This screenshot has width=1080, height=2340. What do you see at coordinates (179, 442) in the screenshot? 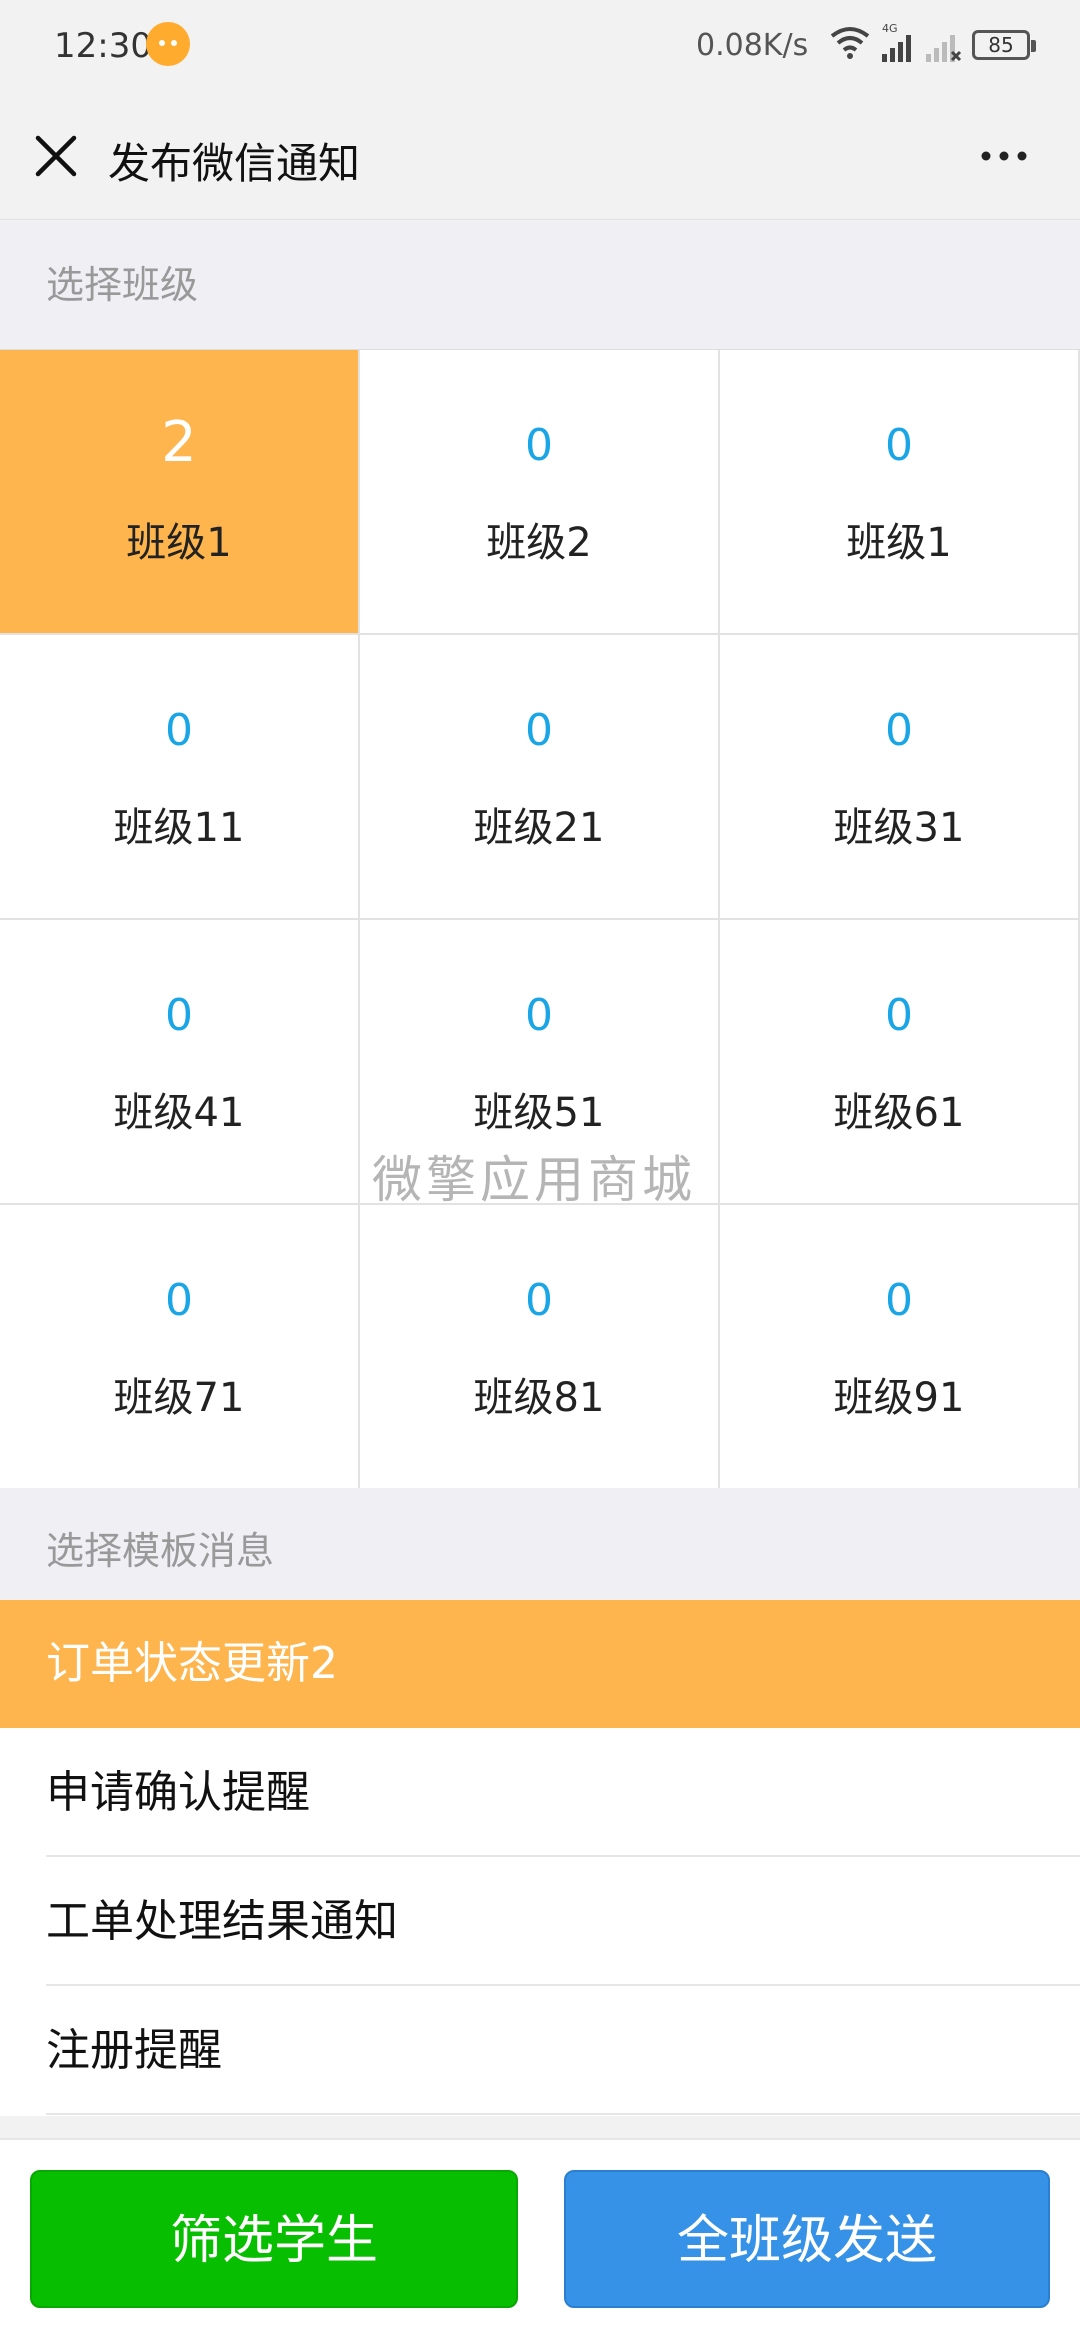
I see `class-count: 2` at bounding box center [179, 442].